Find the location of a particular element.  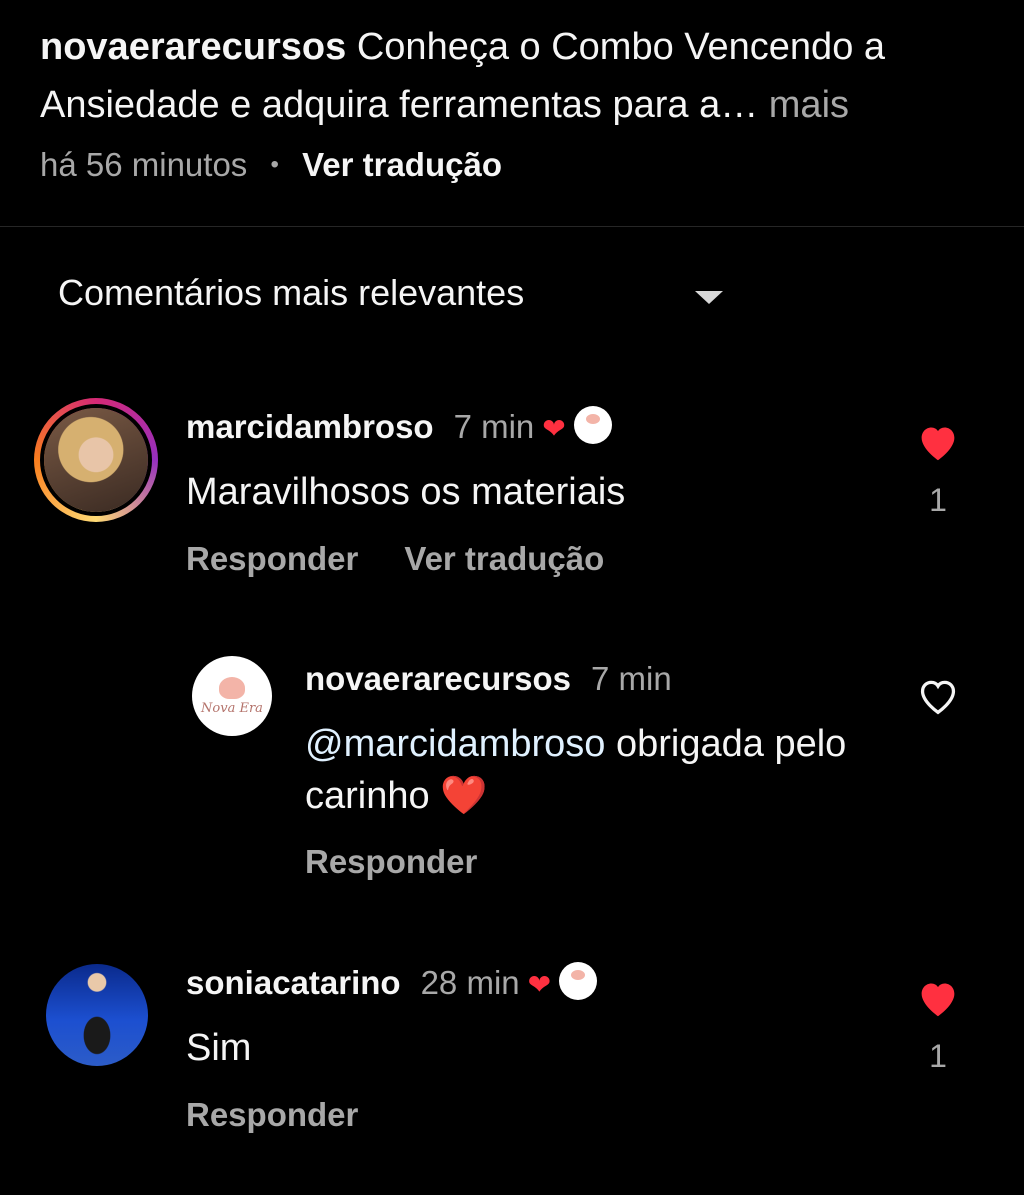

sort-label: Comentários mais relevantes is located at coordinates (291, 293).